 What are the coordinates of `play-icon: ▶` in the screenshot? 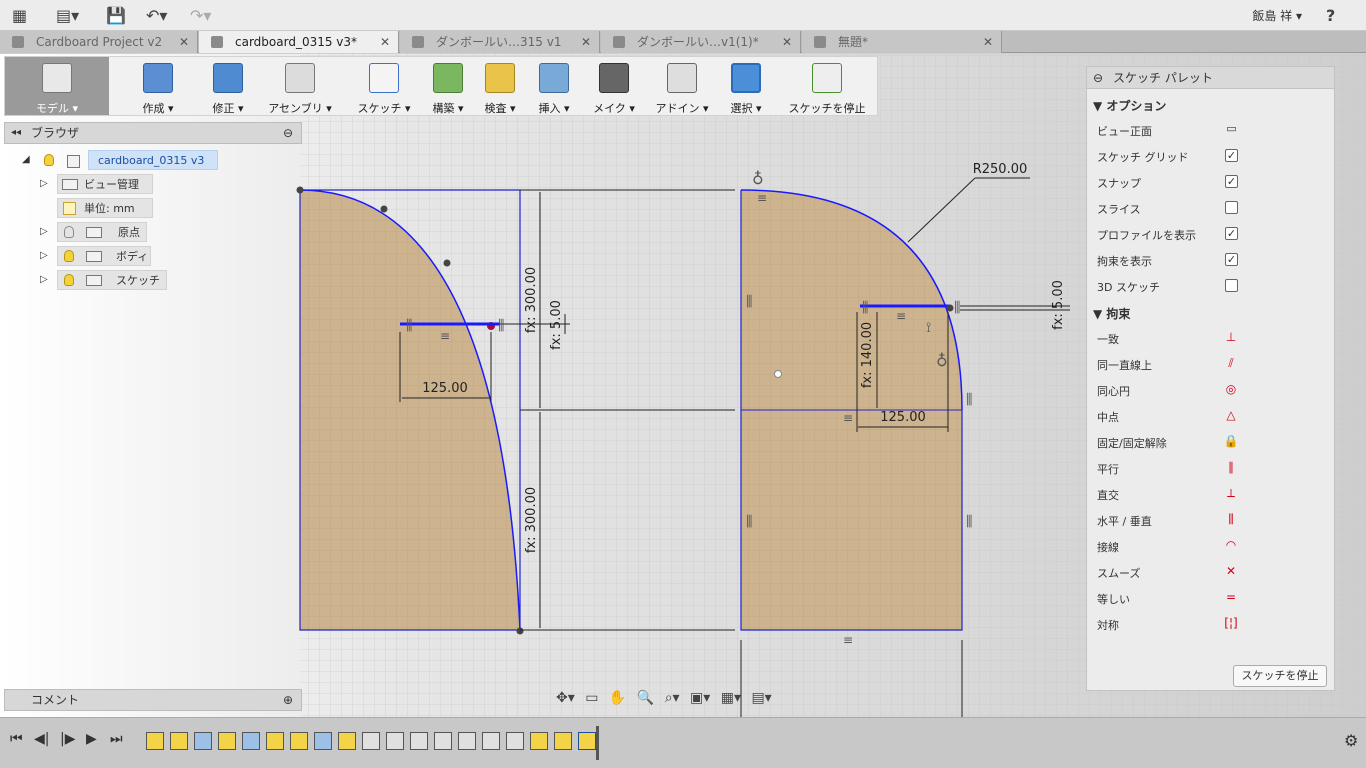 It's located at (91, 739).